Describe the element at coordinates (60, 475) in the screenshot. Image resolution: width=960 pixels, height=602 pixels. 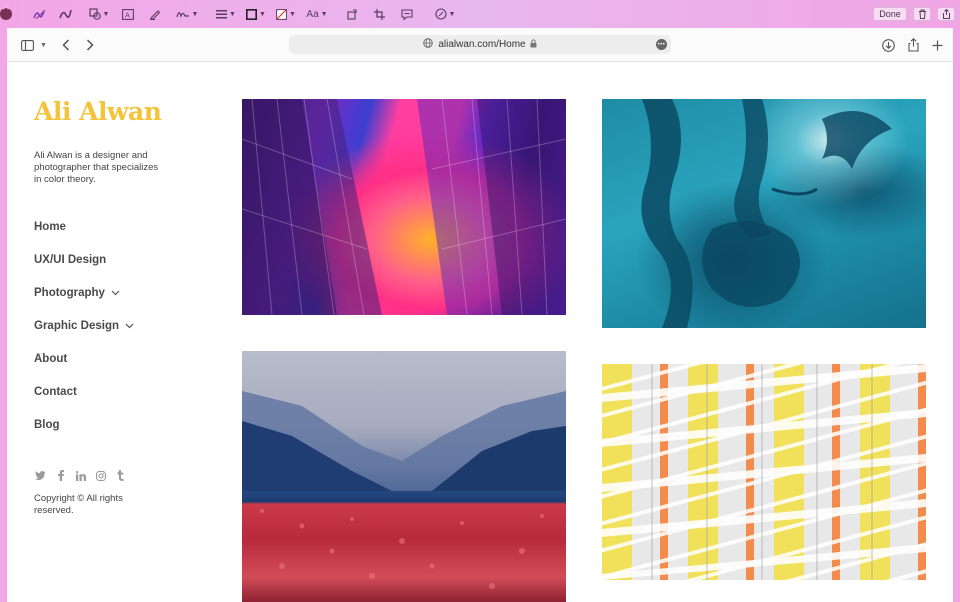
I see `facebook-icon` at that location.